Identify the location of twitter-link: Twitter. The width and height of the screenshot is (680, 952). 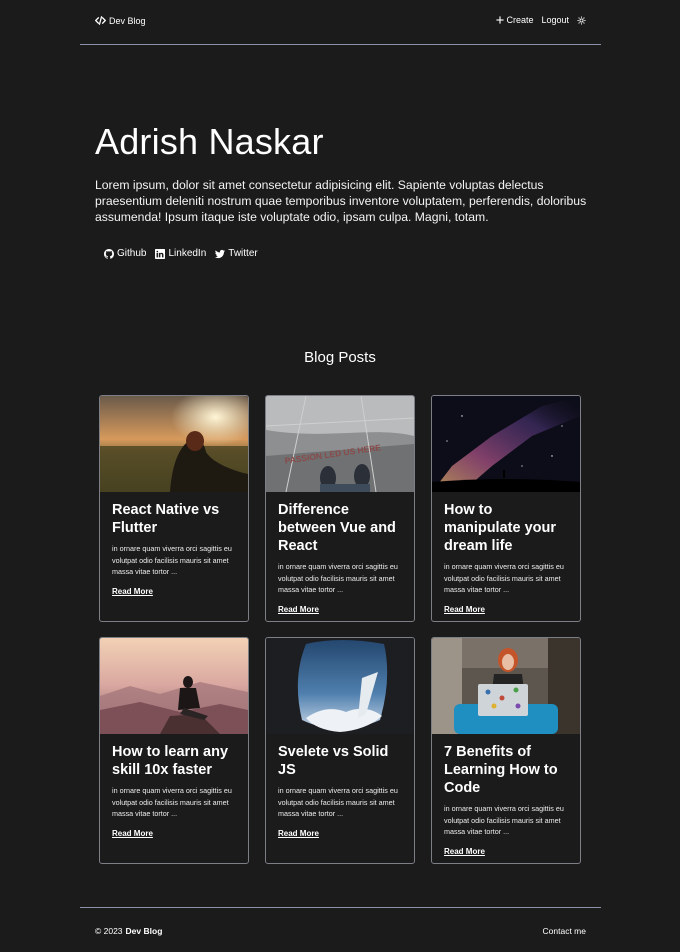
(236, 253).